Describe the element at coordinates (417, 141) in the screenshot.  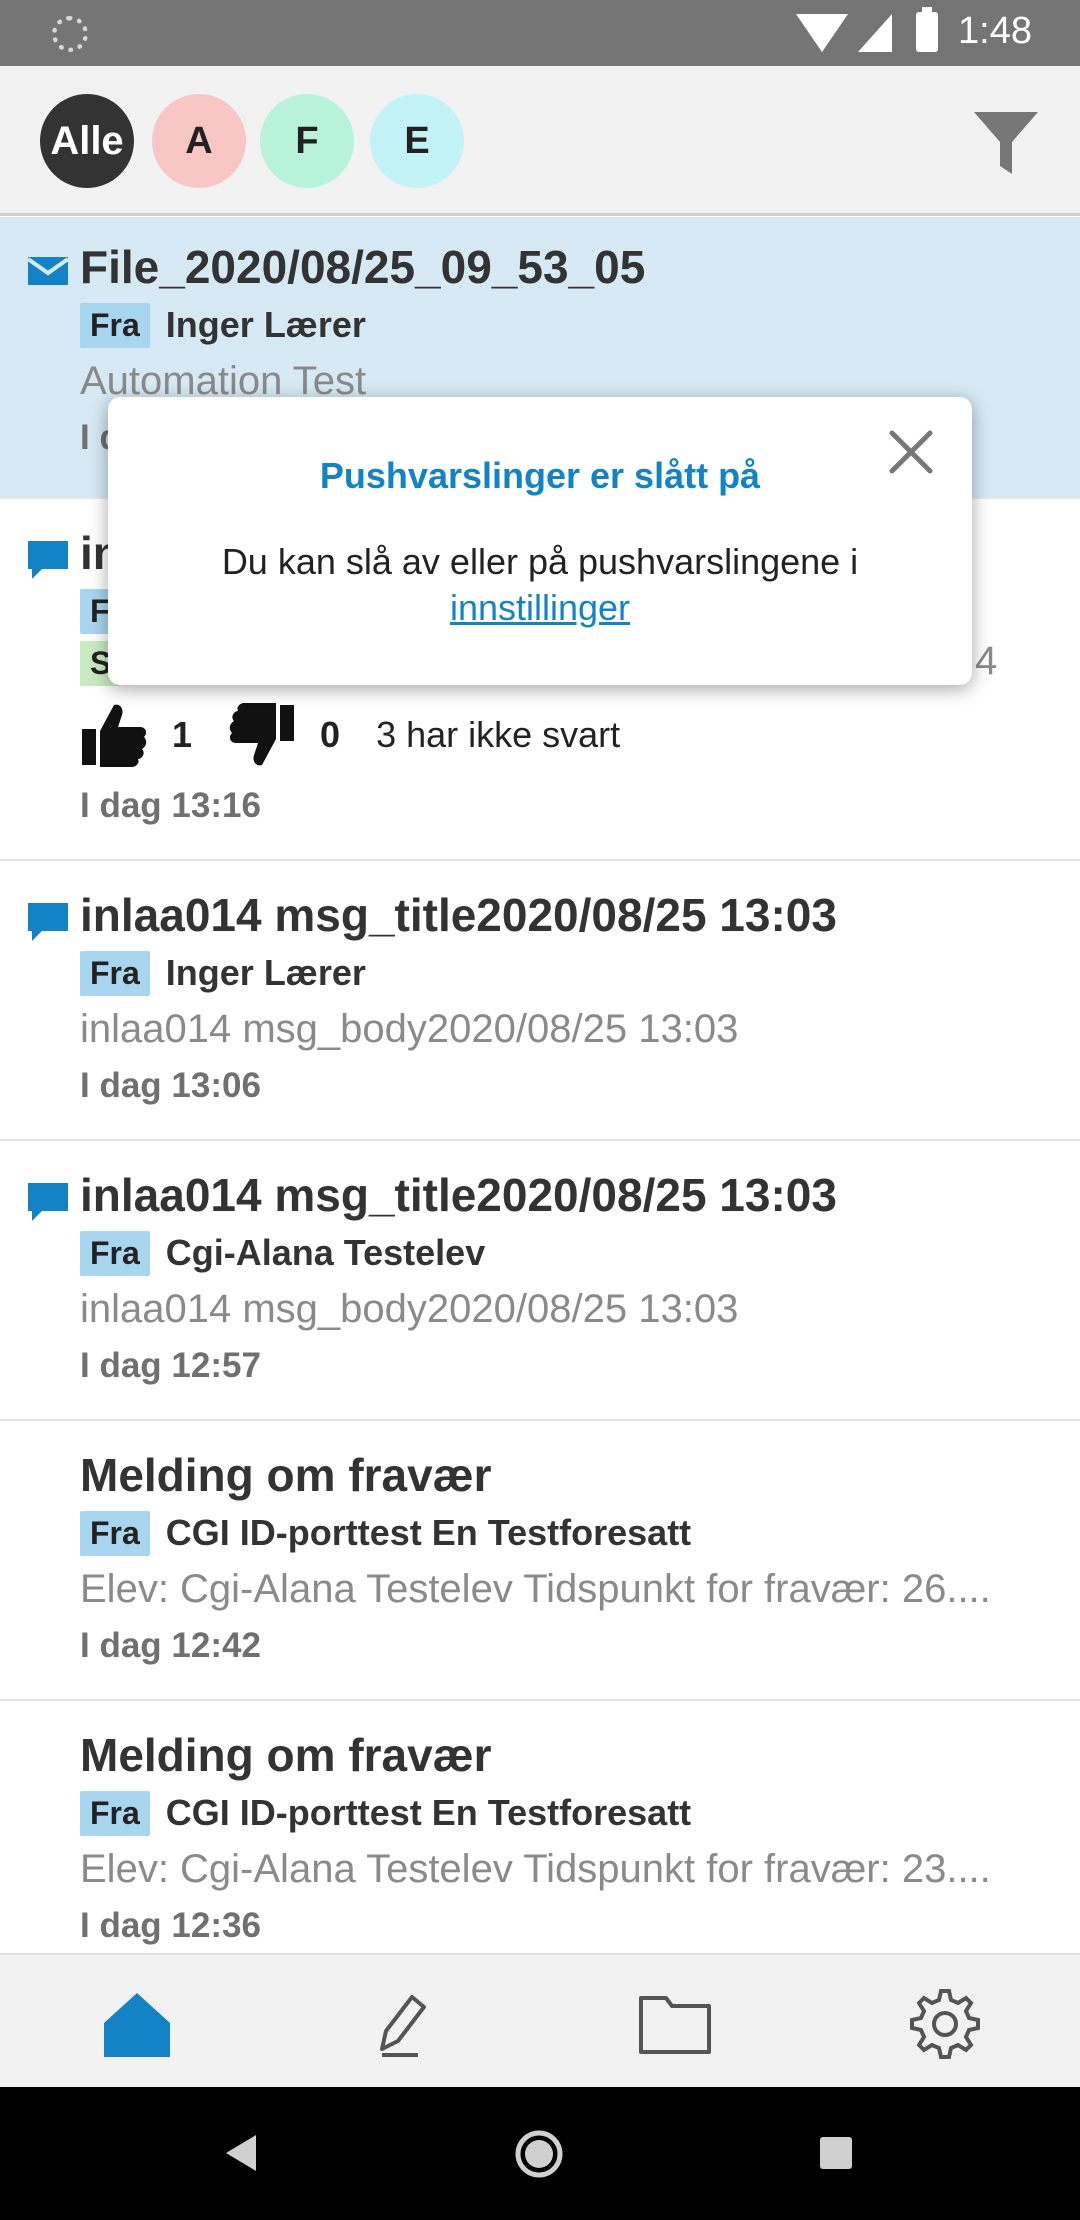
I see `filter-chip-e: E` at that location.